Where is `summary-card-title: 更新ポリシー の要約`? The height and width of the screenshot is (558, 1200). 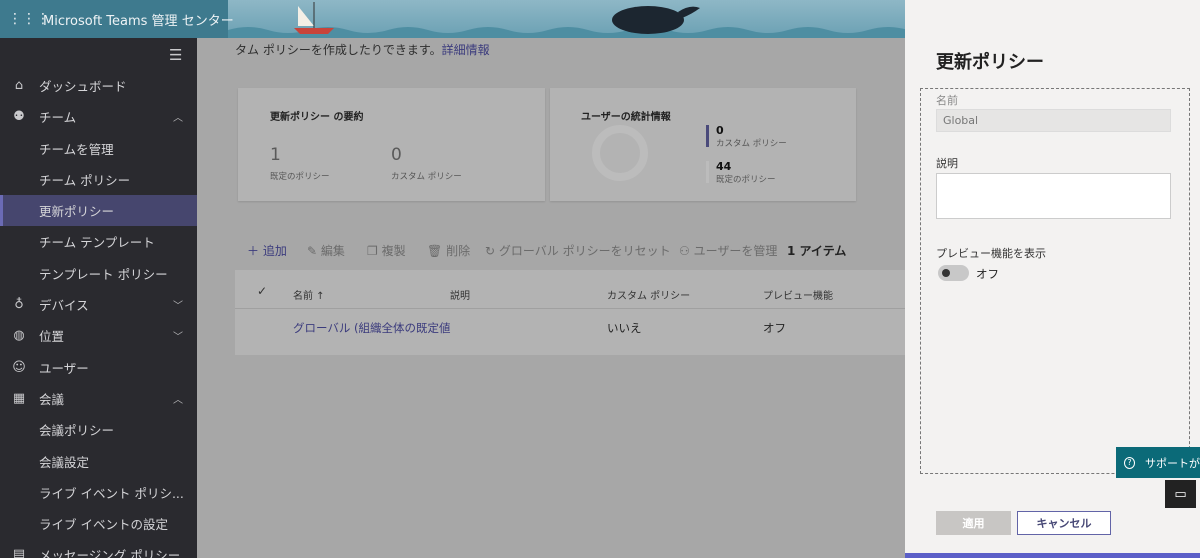
summary-card-title: 更新ポリシー の要約 is located at coordinates (317, 117).